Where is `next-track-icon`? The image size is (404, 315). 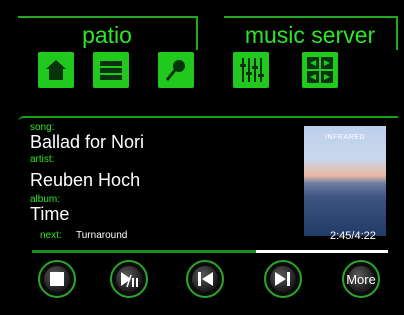 next-track-icon is located at coordinates (282, 279).